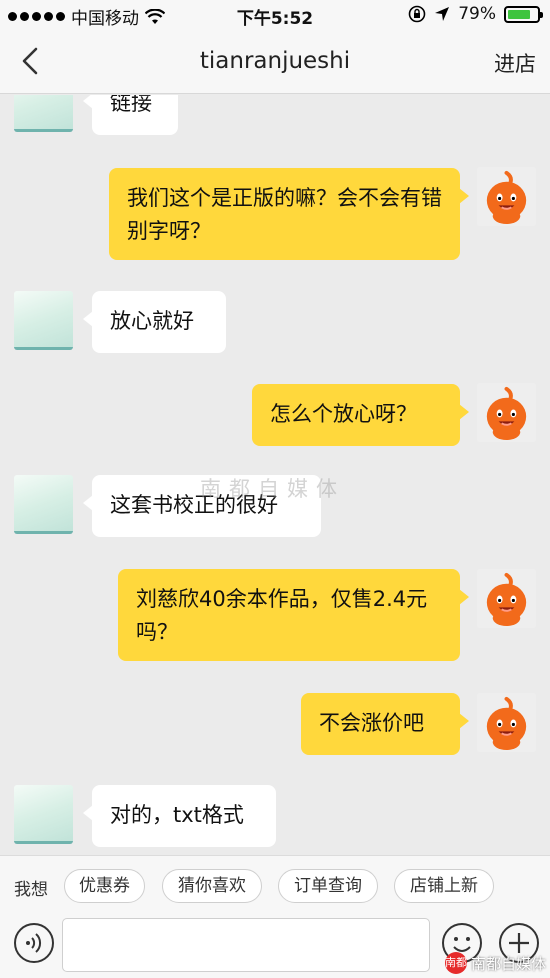 This screenshot has width=550, height=978. Describe the element at coordinates (275, 885) in the screenshot. I see `quick-reply-bar: 我想 优惠券 猜你喜欢 订单查询 店铺上新` at that location.